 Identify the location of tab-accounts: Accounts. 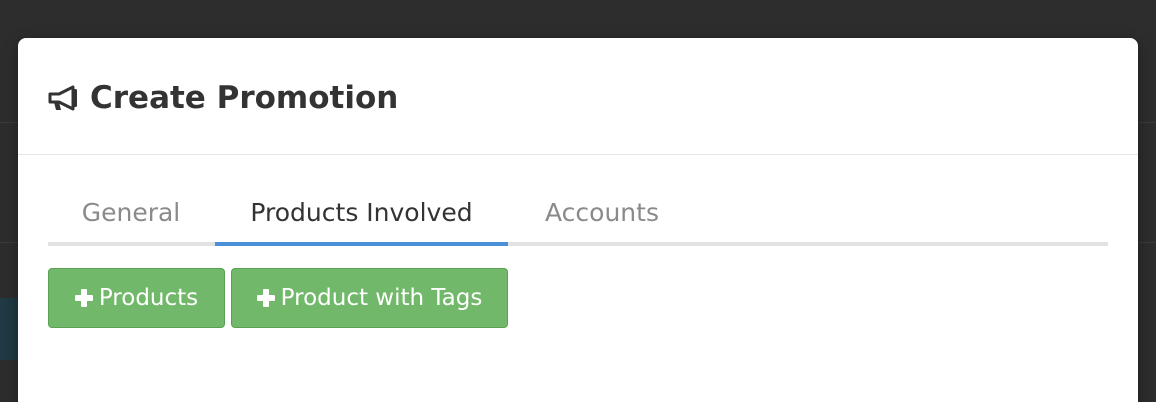
(602, 215).